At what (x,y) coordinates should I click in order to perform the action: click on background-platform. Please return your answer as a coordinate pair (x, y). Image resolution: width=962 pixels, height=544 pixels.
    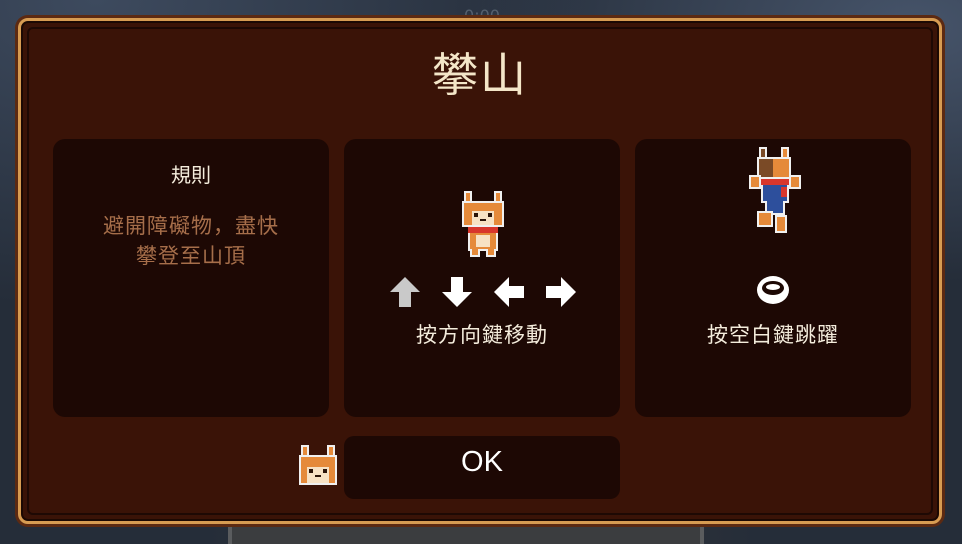
    Looking at the image, I should click on (466, 534).